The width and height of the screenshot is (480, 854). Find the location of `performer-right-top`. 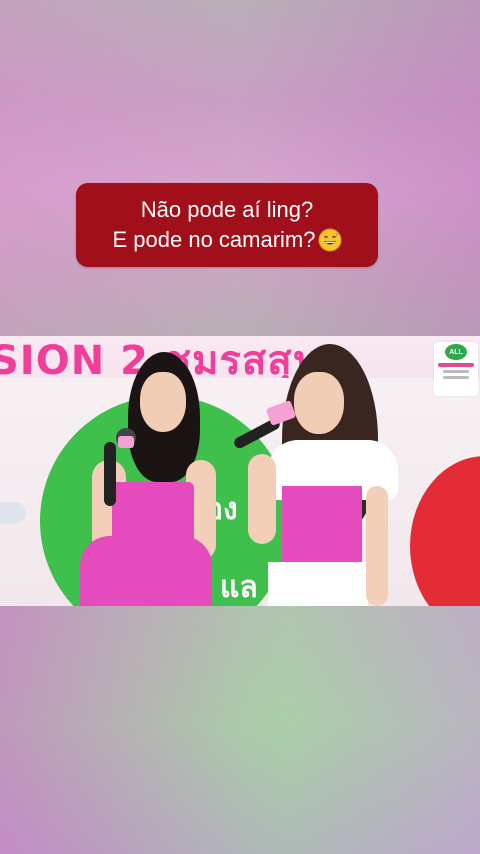

performer-right-top is located at coordinates (322, 525).